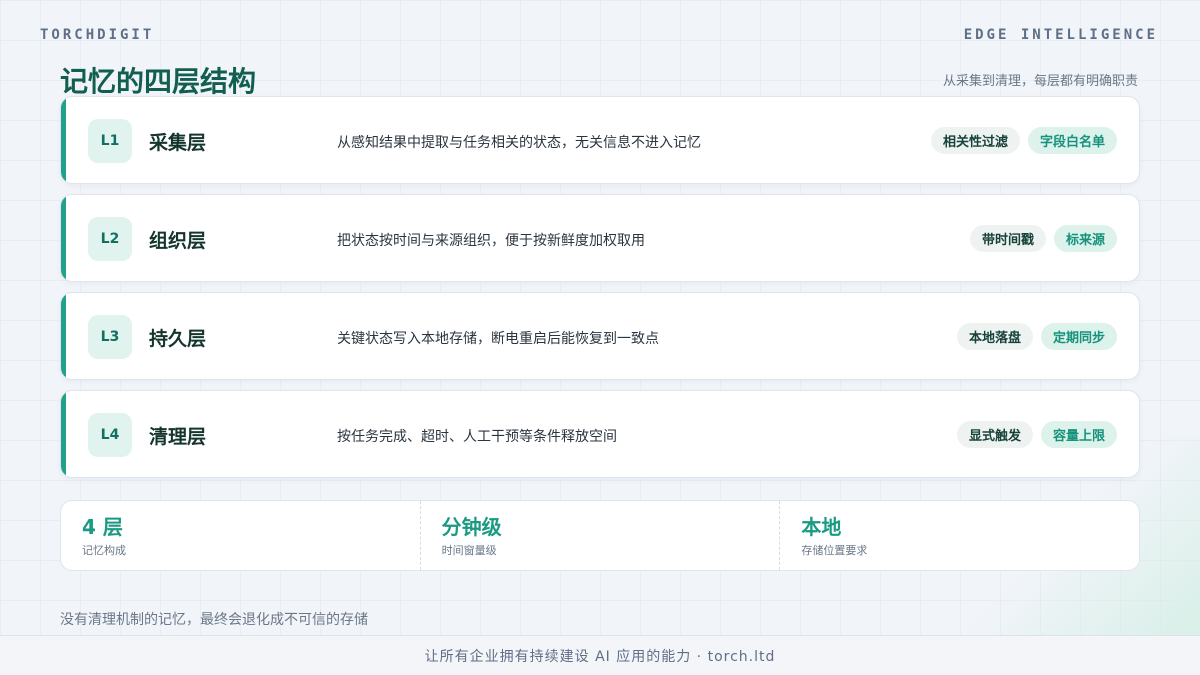 This screenshot has height=675, width=1200. I want to click on layer-tag: 标来源, so click(1085, 238).